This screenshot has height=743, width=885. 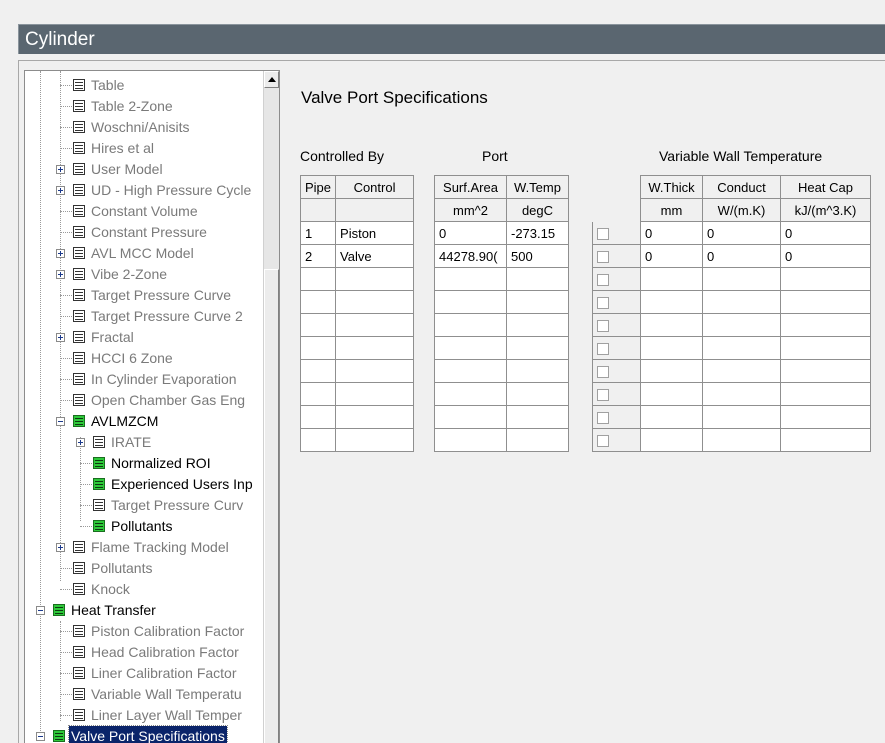 I want to click on pipe-cell: 2, so click(x=318, y=256).